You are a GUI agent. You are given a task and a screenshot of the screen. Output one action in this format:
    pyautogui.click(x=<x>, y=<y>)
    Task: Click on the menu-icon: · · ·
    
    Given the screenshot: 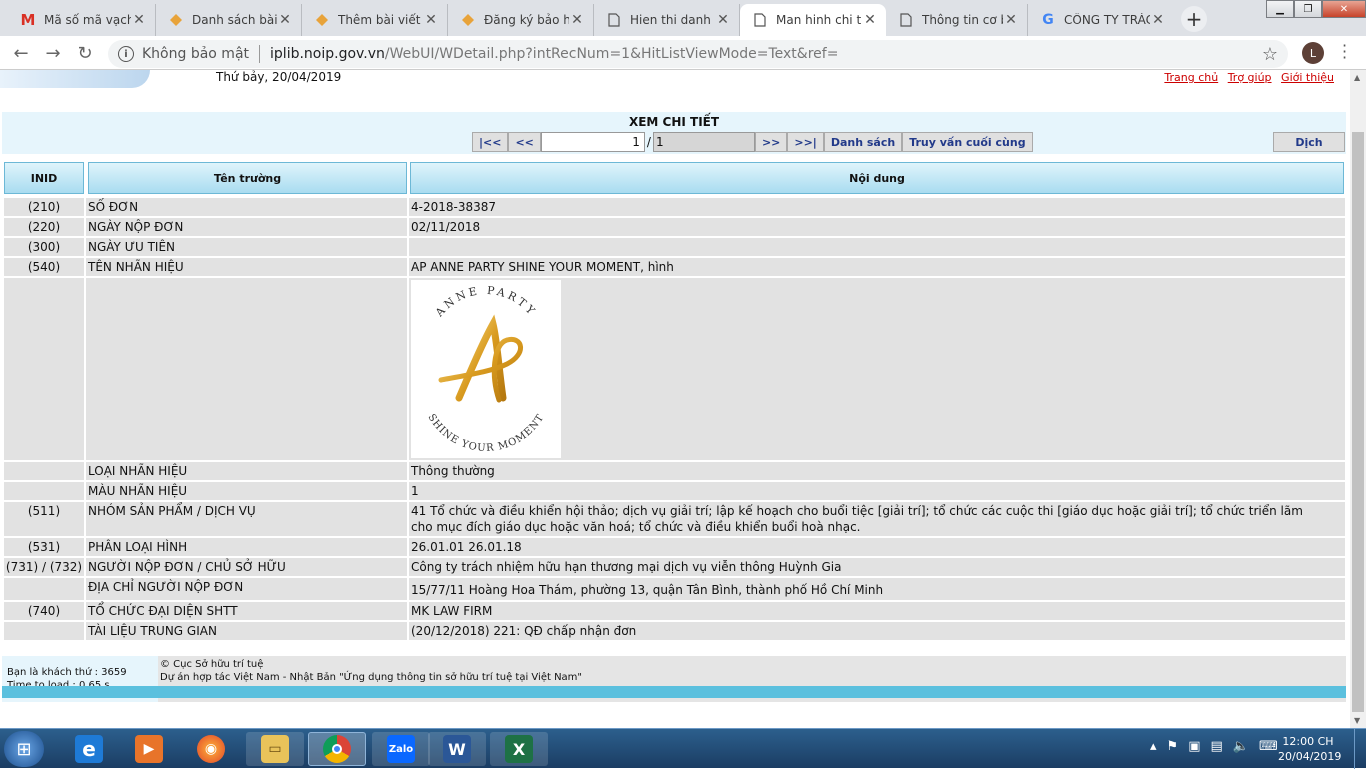 What is the action you would take?
    pyautogui.click(x=1344, y=52)
    